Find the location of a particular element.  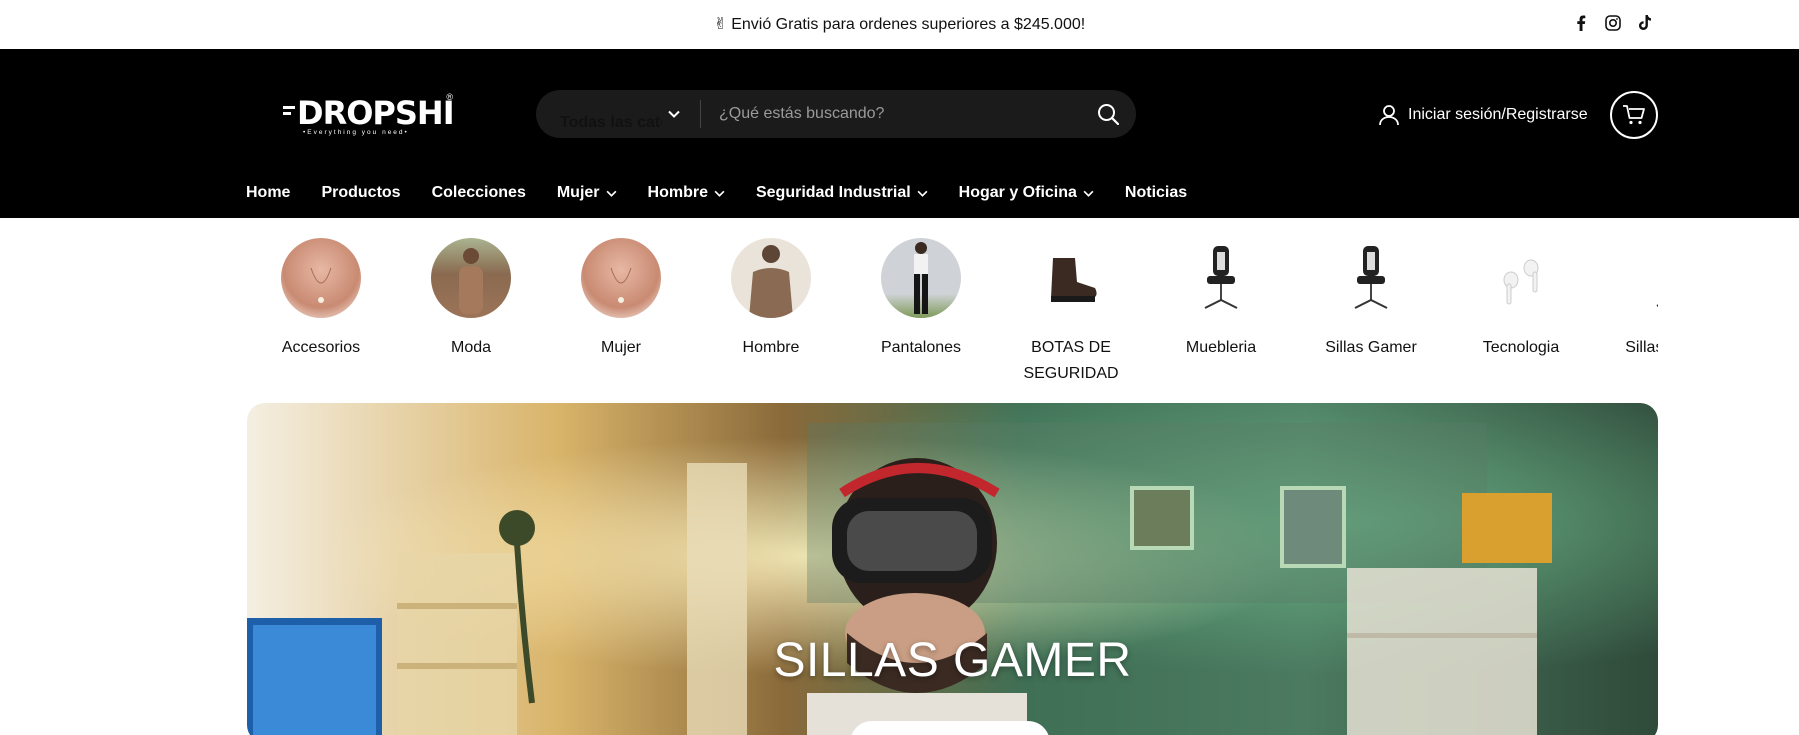

category-item-hombre: Hombre is located at coordinates (771, 299).